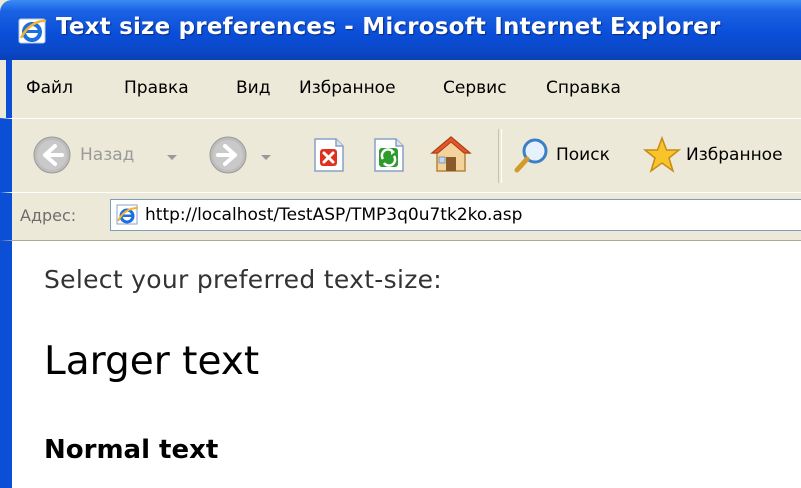 Image resolution: width=801 pixels, height=488 pixels. What do you see at coordinates (403, 89) in the screenshot?
I see `menu-bar: Файл Правка Вид Избранное Сервис Справка` at bounding box center [403, 89].